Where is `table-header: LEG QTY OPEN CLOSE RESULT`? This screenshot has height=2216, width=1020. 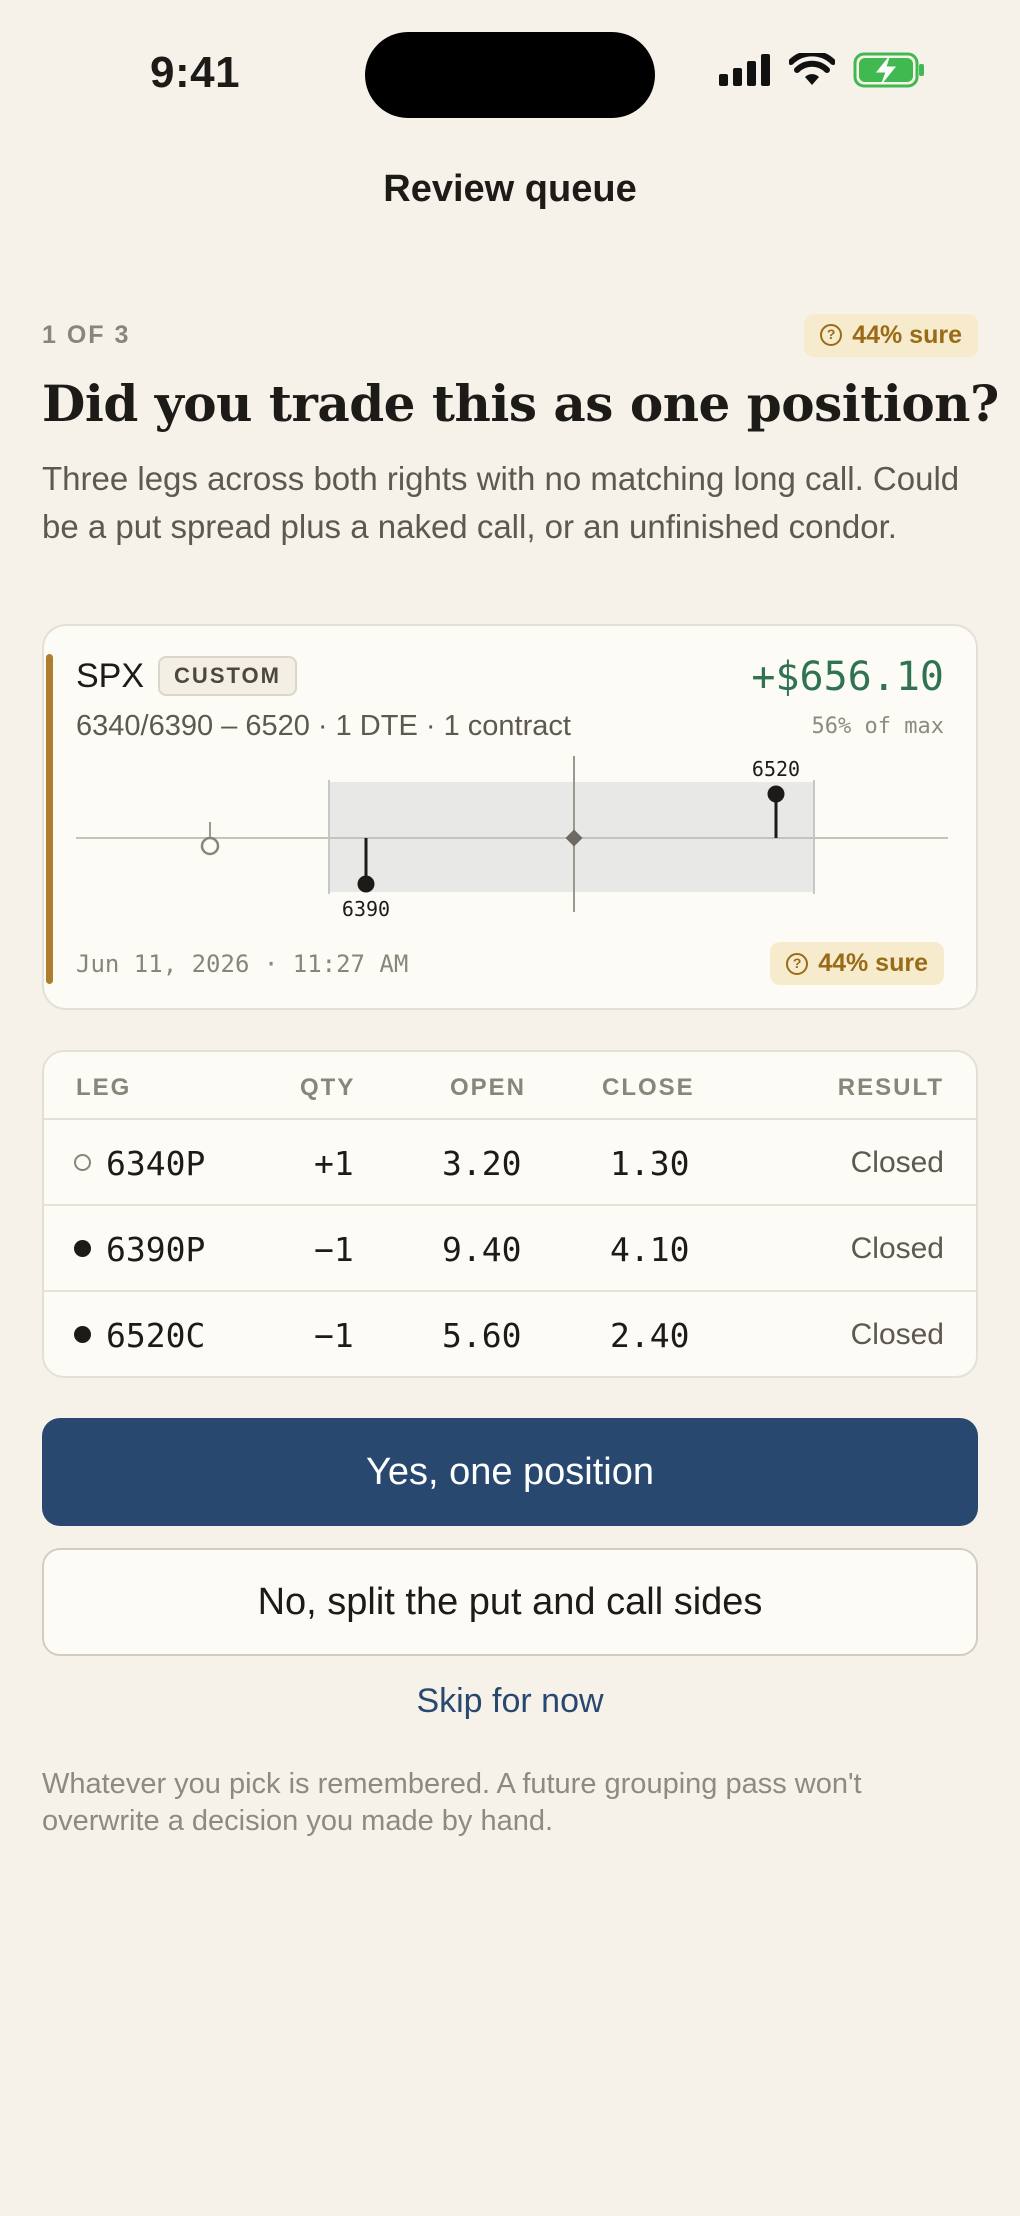
table-header: LEG QTY OPEN CLOSE RESULT is located at coordinates (510, 1086).